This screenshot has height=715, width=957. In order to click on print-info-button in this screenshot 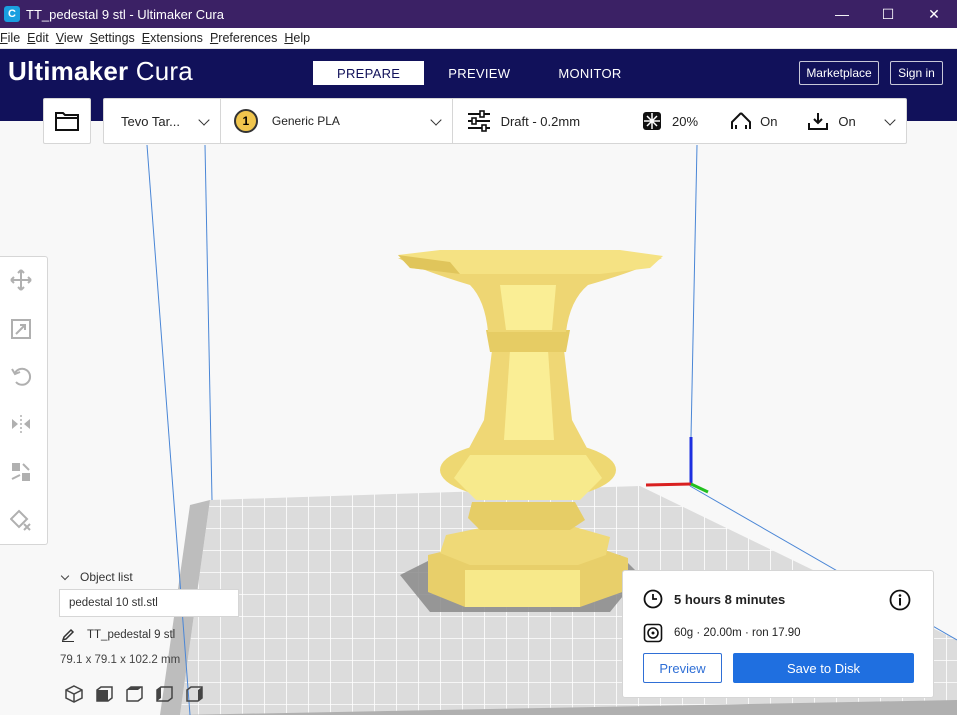, I will do `click(900, 602)`.